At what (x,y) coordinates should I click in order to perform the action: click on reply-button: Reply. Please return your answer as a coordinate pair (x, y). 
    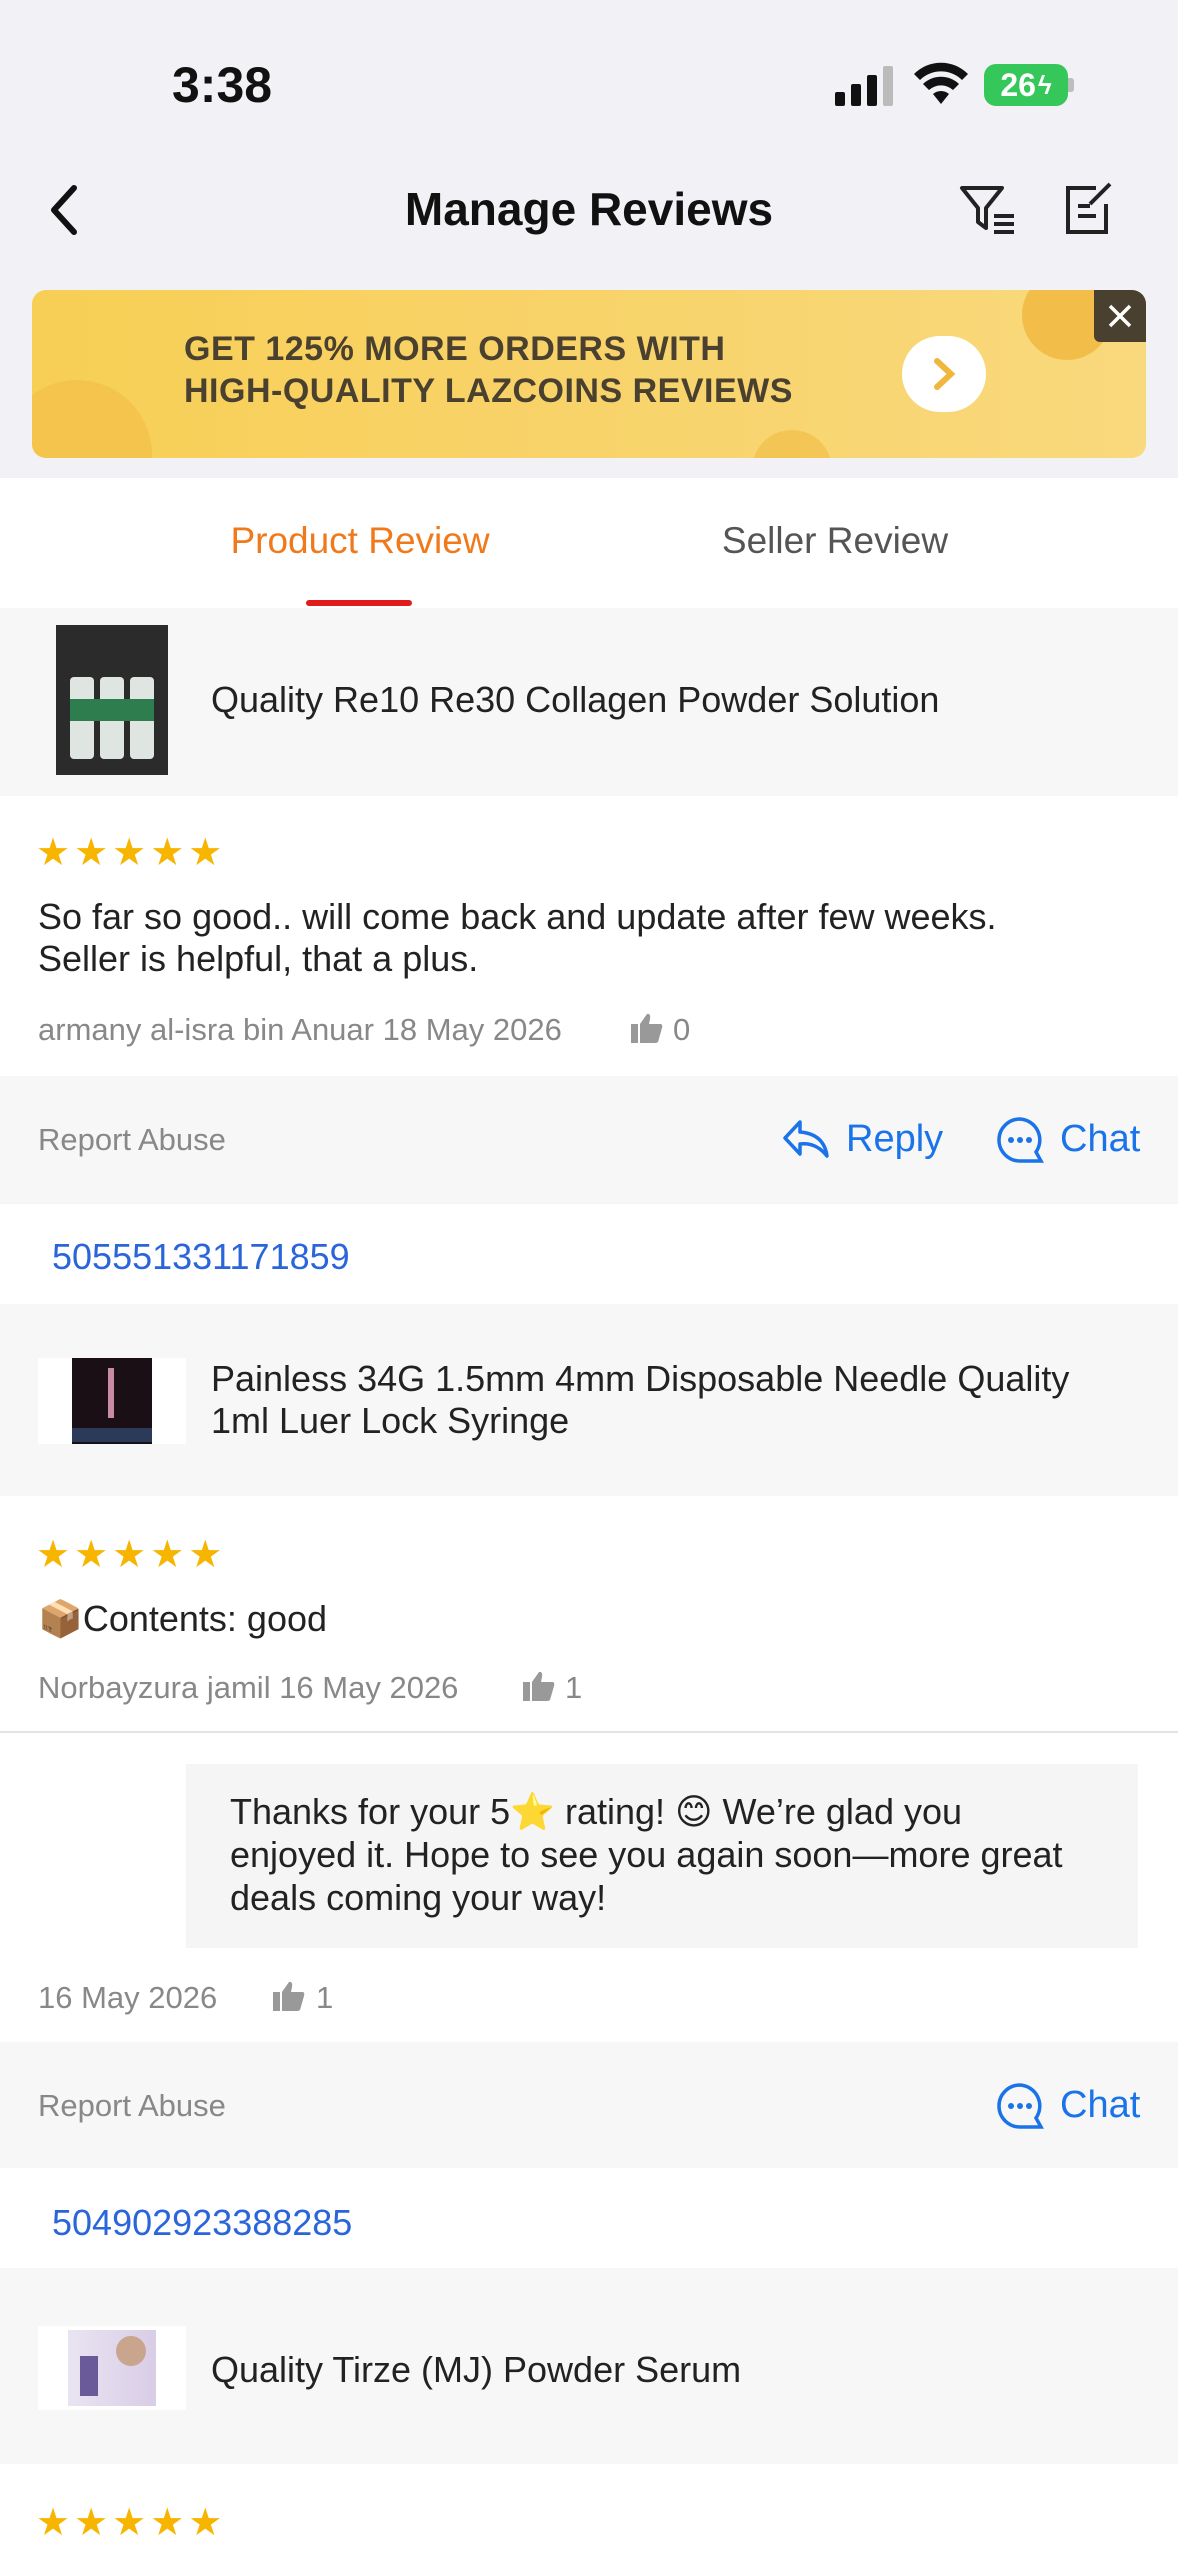
    Looking at the image, I should click on (894, 1139).